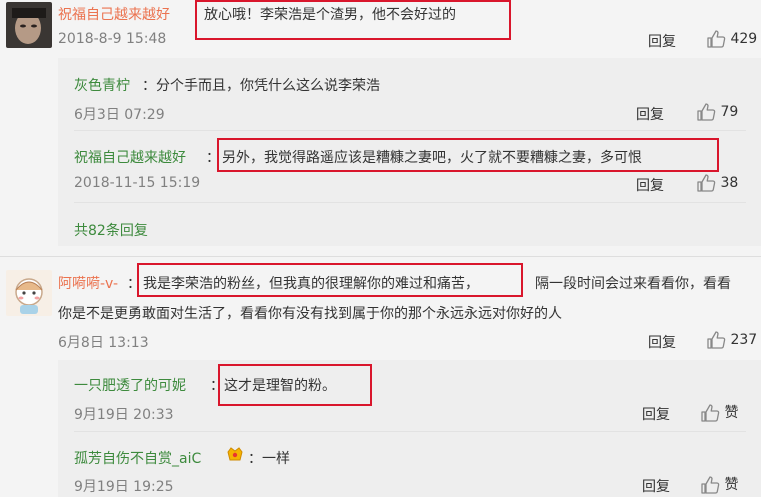 This screenshot has height=497, width=761. What do you see at coordinates (380, 256) in the screenshot?
I see `comment-divider` at bounding box center [380, 256].